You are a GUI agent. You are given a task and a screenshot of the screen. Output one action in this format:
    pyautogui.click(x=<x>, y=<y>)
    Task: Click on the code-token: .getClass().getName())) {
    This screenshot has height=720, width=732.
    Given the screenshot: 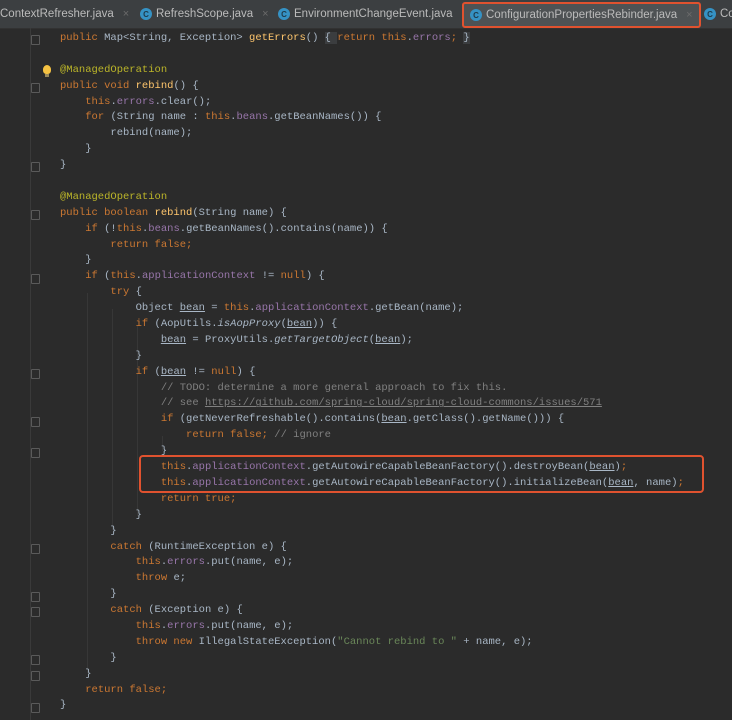 What is the action you would take?
    pyautogui.click(x=485, y=419)
    